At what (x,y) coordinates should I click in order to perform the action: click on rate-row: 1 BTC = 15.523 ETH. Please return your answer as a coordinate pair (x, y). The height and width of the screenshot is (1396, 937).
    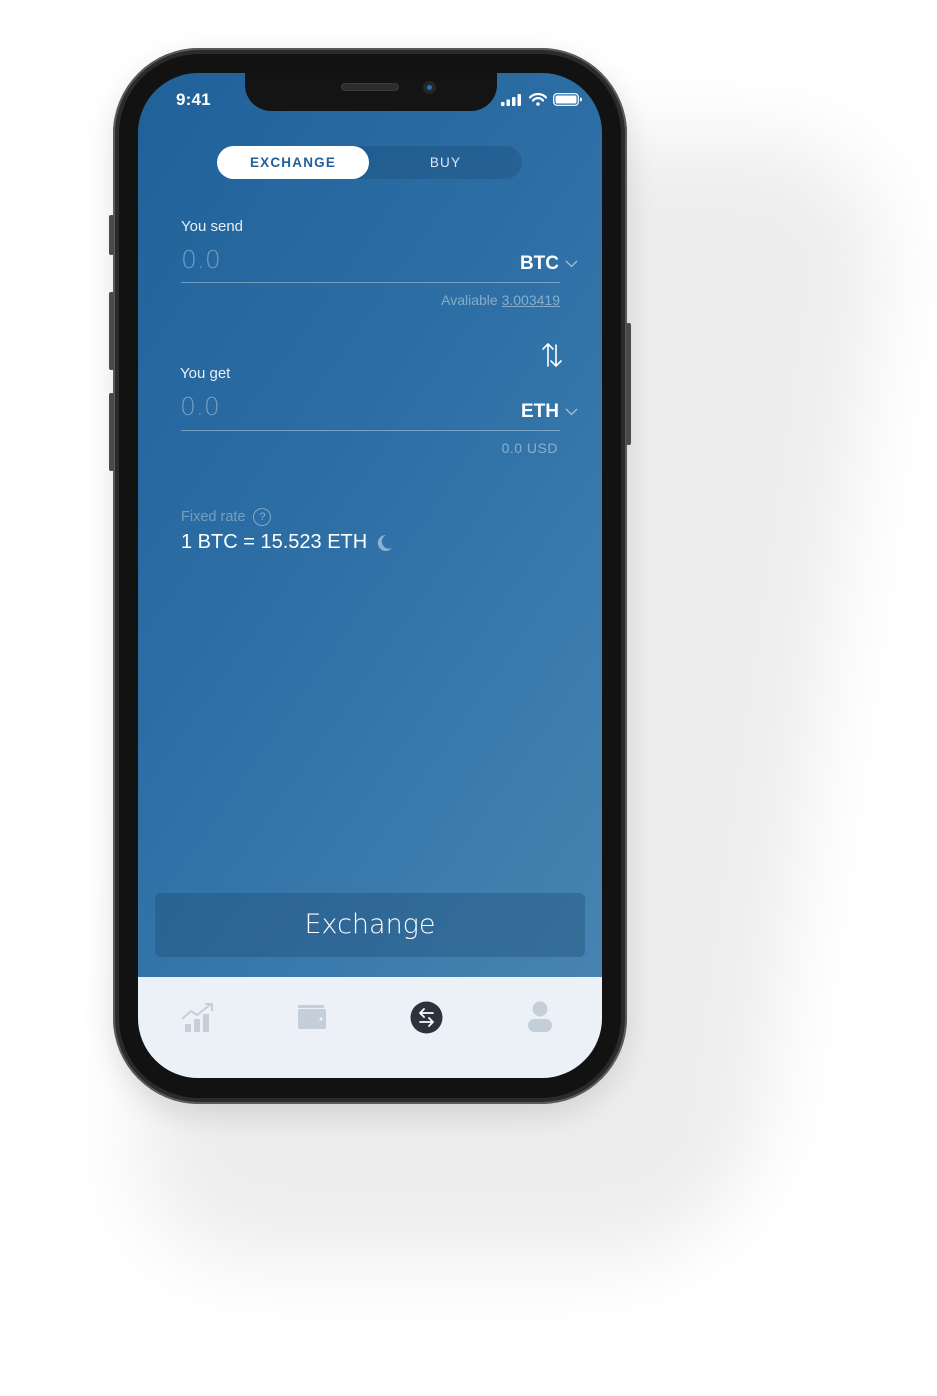
    Looking at the image, I should click on (287, 542).